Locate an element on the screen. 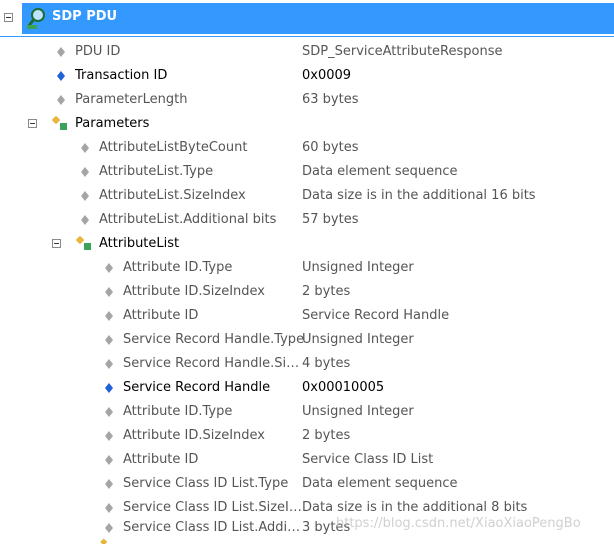  tree-row-service-class-id-list-additional: Service Class ID List.Addi… 3 bytes is located at coordinates (307, 527).